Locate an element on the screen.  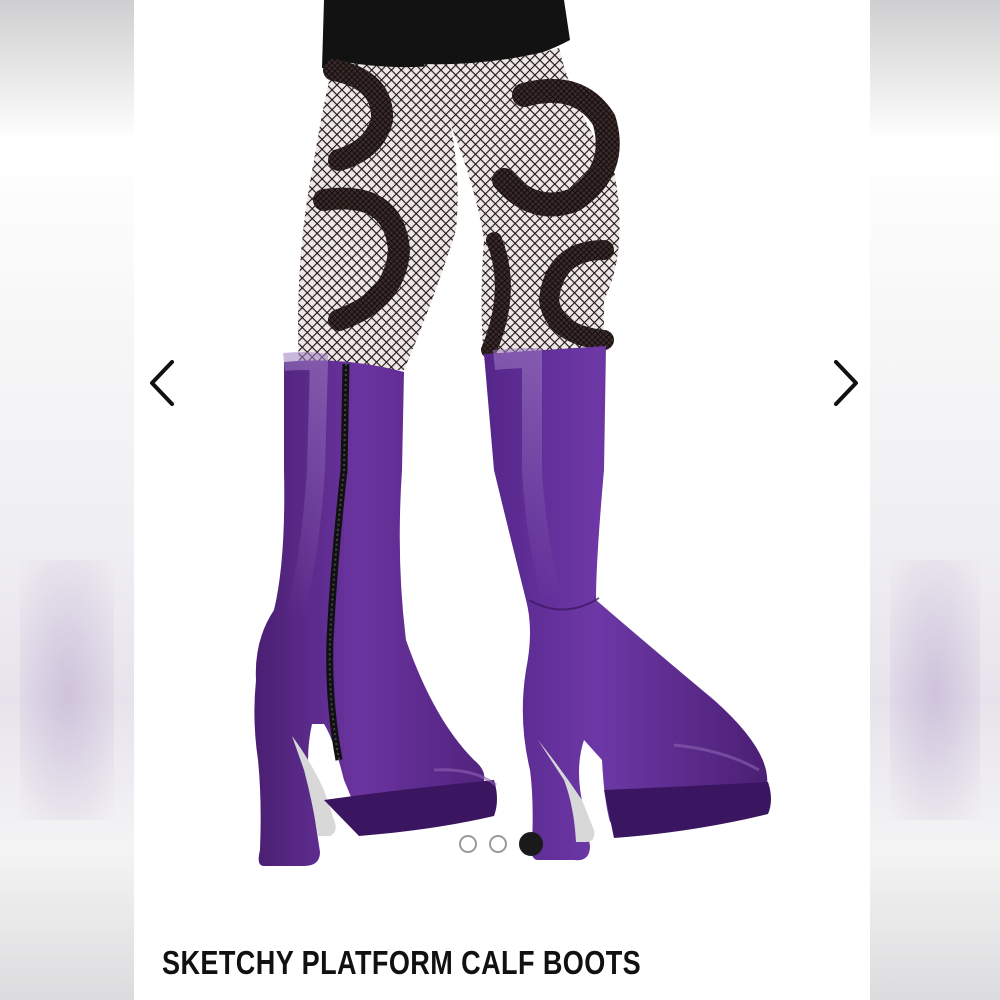
blurred-backdrop-right is located at coordinates (935, 500).